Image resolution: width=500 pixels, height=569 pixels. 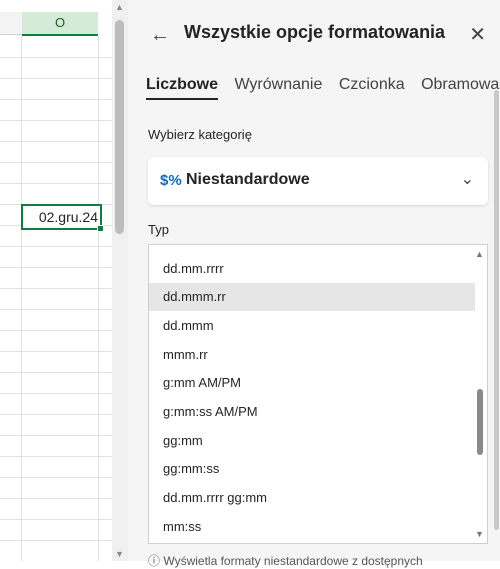 I want to click on pane-header: ← Wszystkie opcje formatowania ✕, so click(x=314, y=35).